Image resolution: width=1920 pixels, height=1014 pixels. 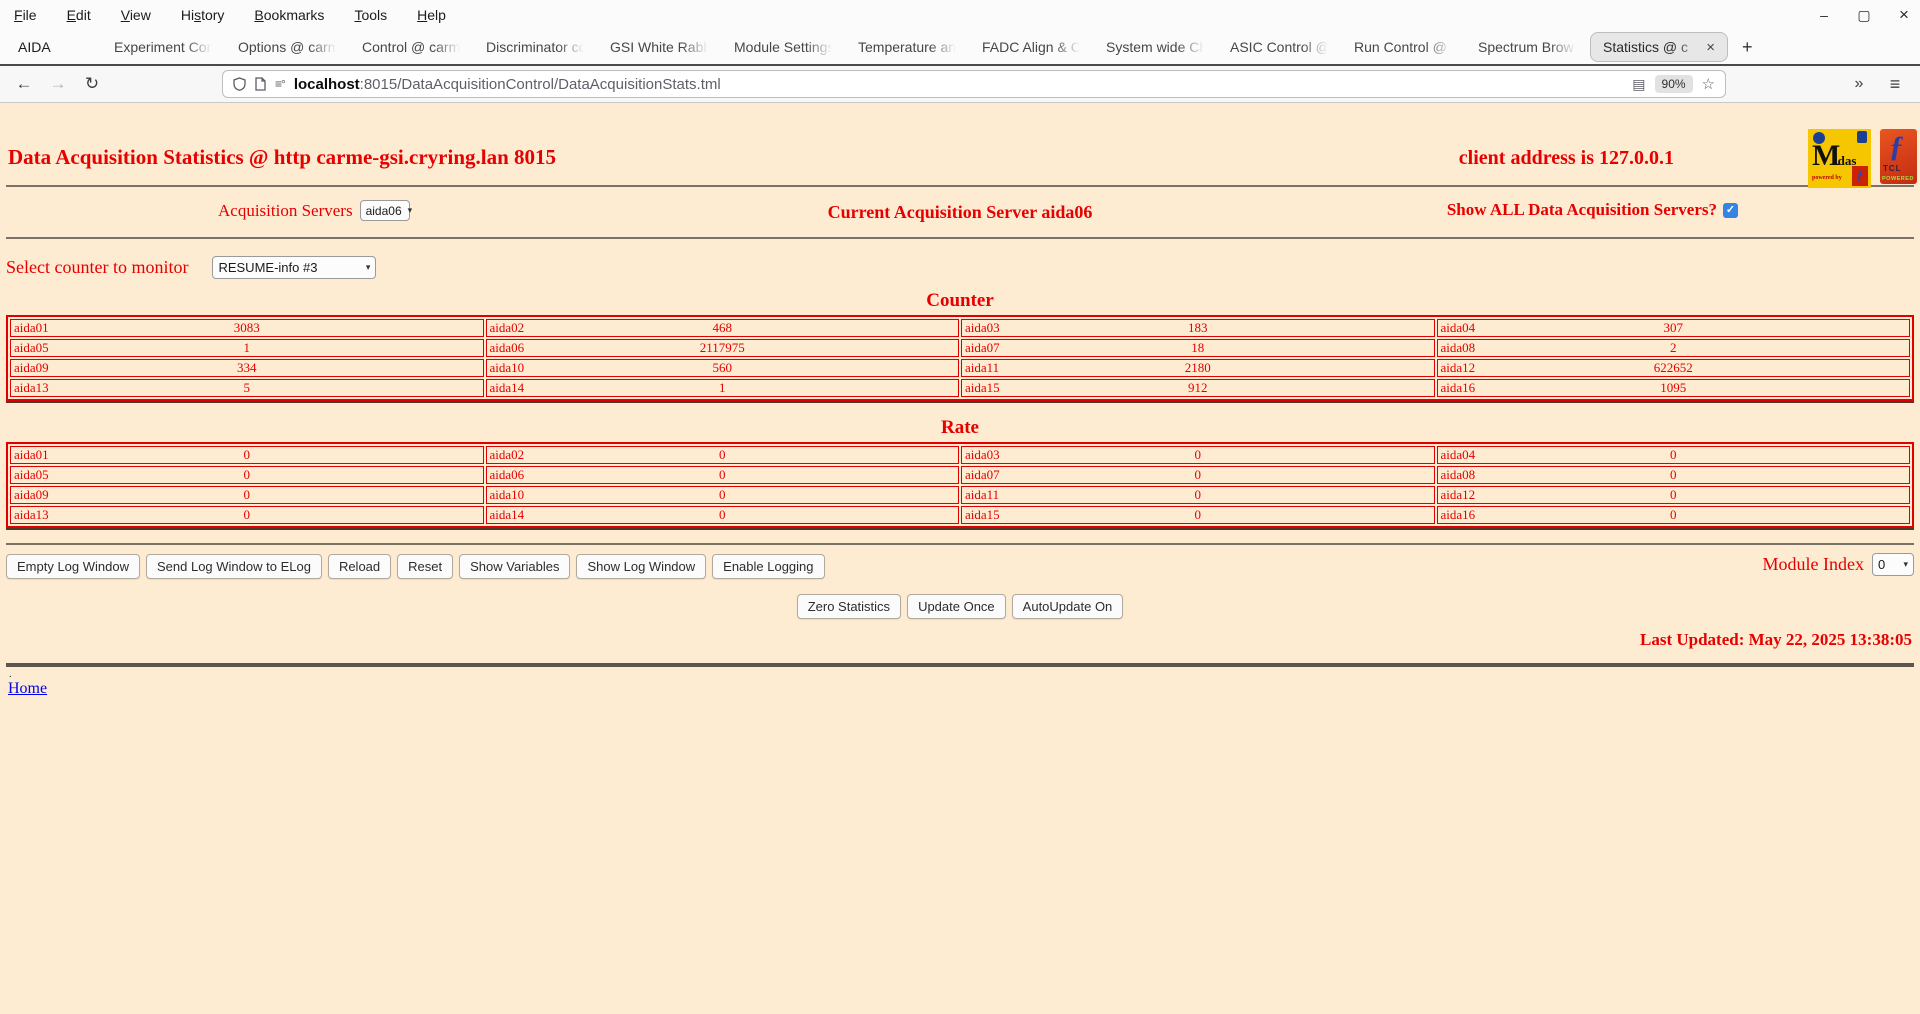 I want to click on tab-11: Run Control @ c, so click(x=1404, y=47).